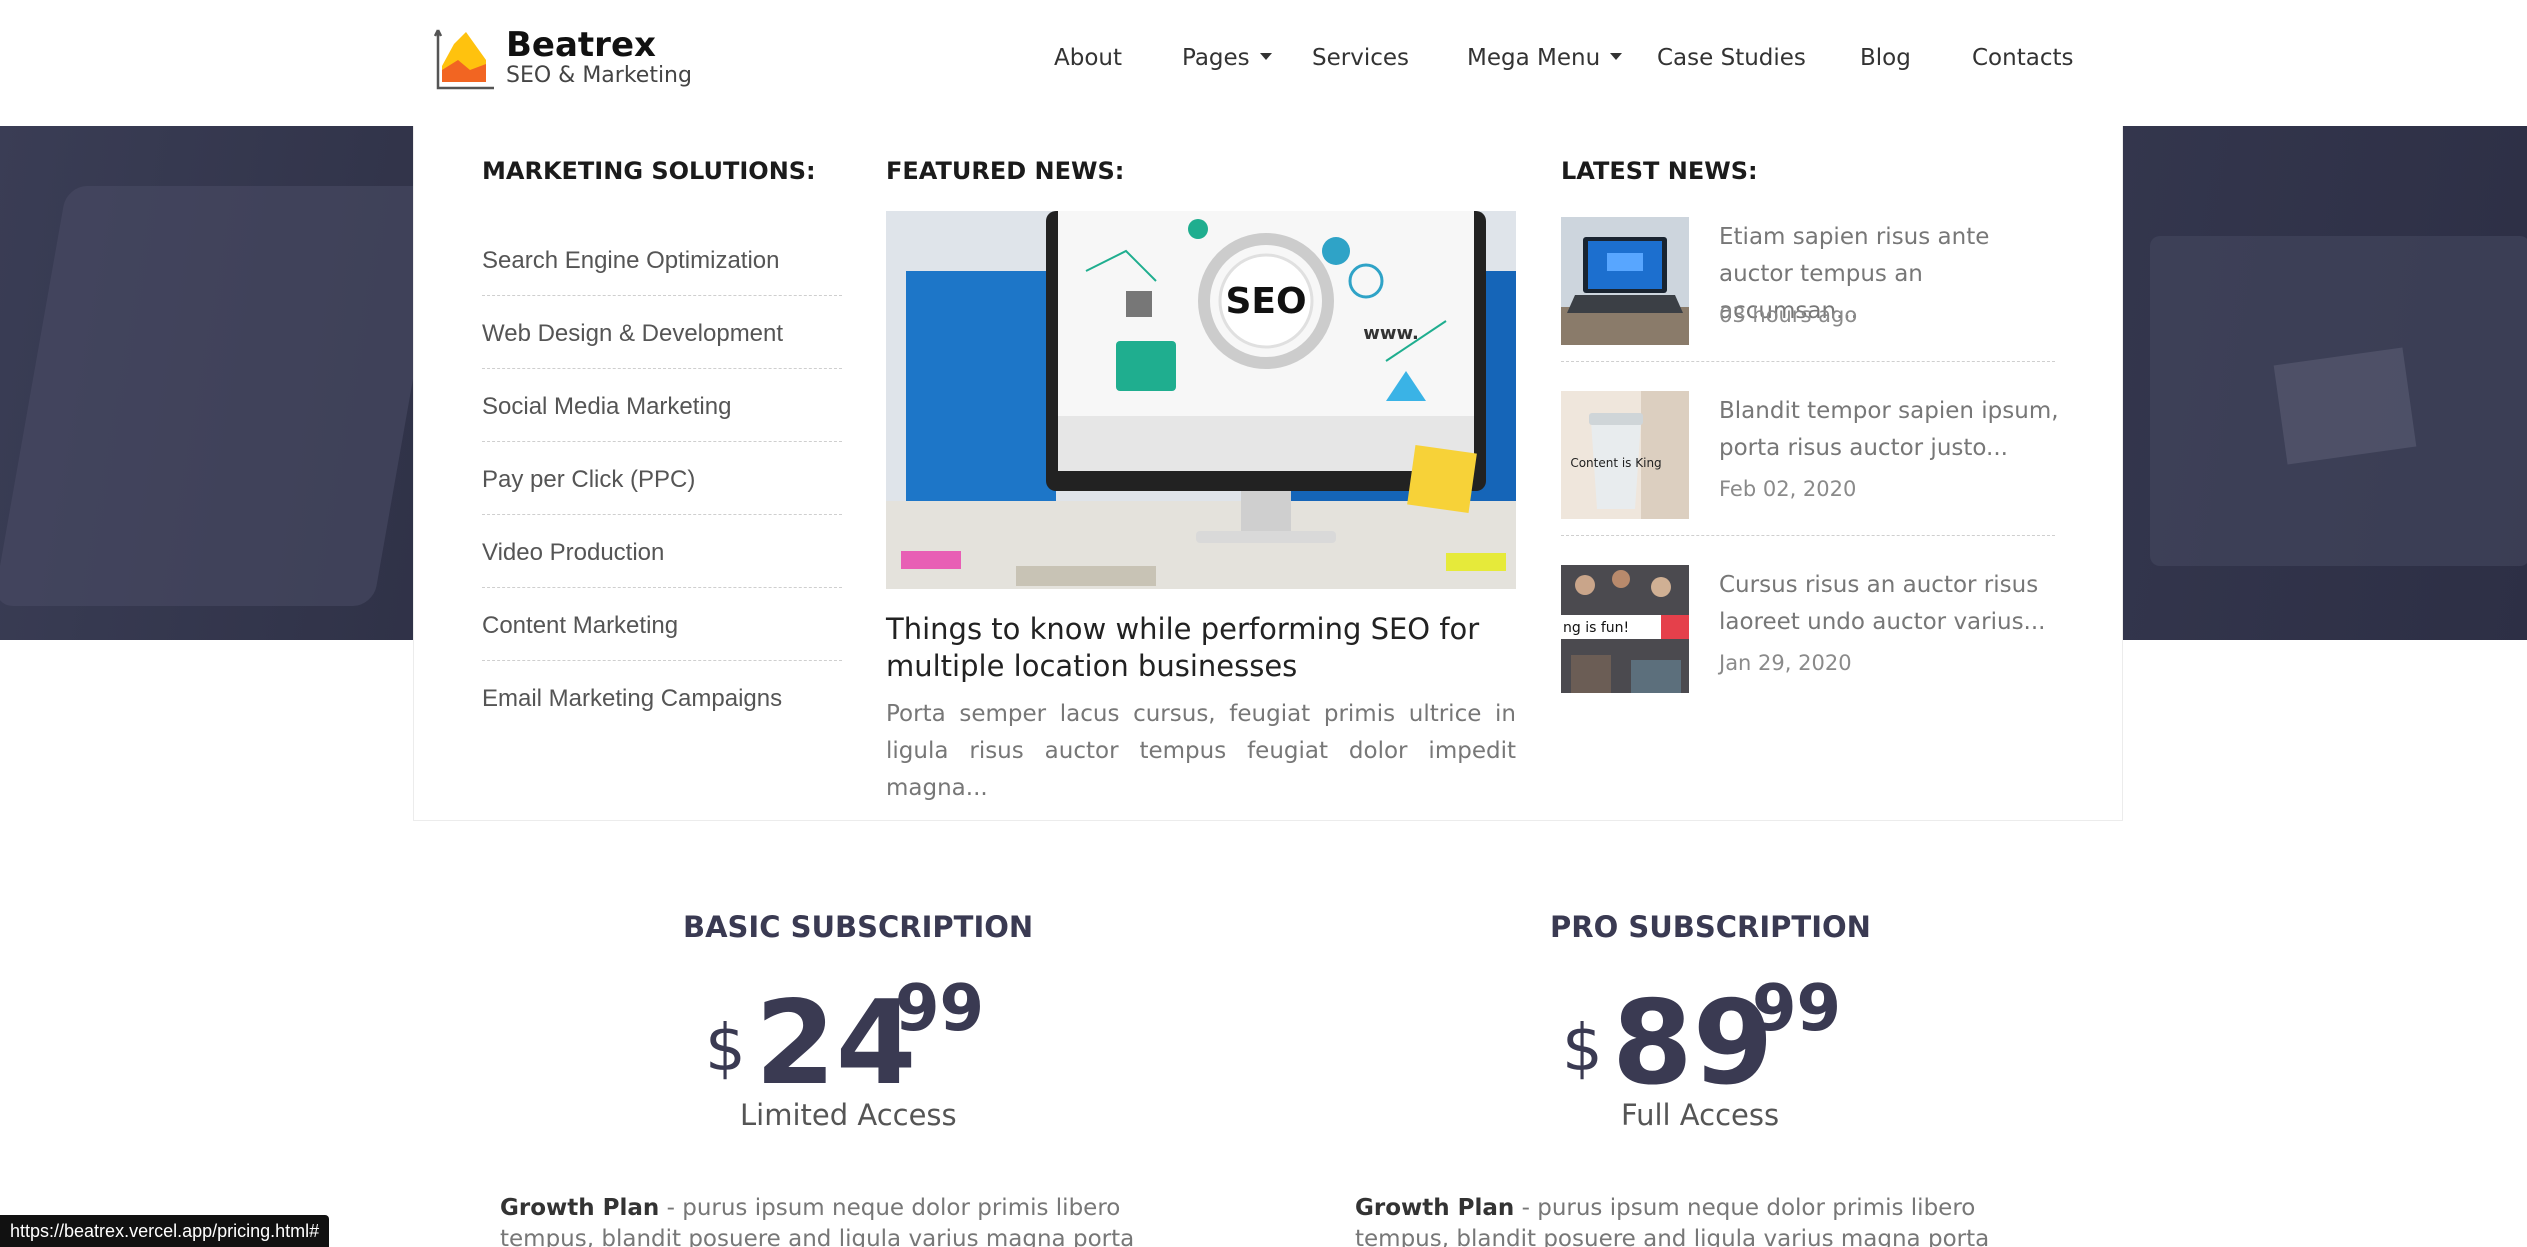 Image resolution: width=2527 pixels, height=1247 pixels. Describe the element at coordinates (662, 624) in the screenshot. I see `solution-link: Content Marketing` at that location.